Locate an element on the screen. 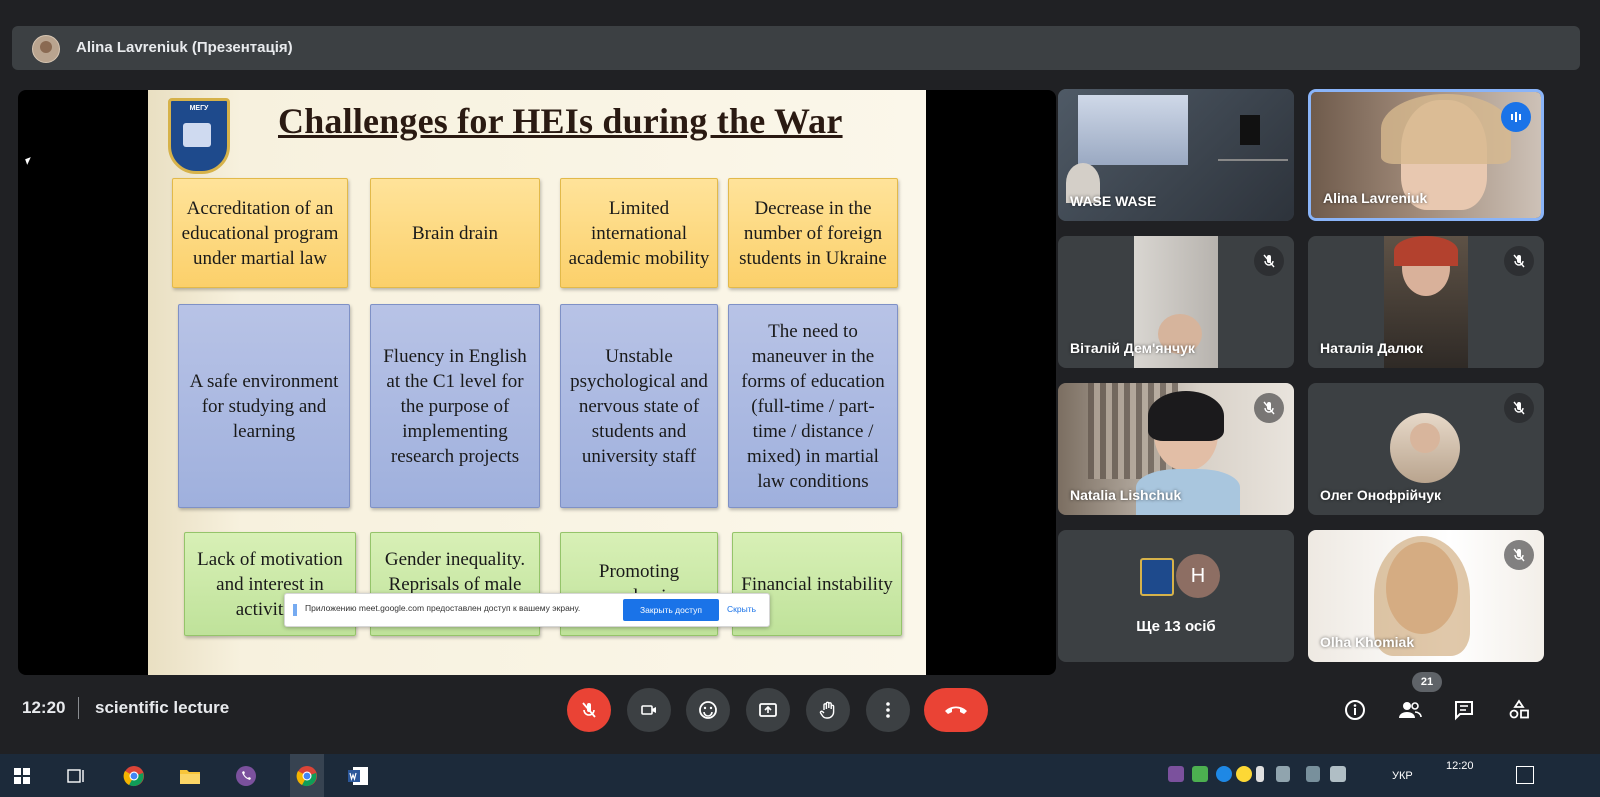 This screenshot has height=797, width=1600. university-logo: МЕГУ is located at coordinates (199, 136).